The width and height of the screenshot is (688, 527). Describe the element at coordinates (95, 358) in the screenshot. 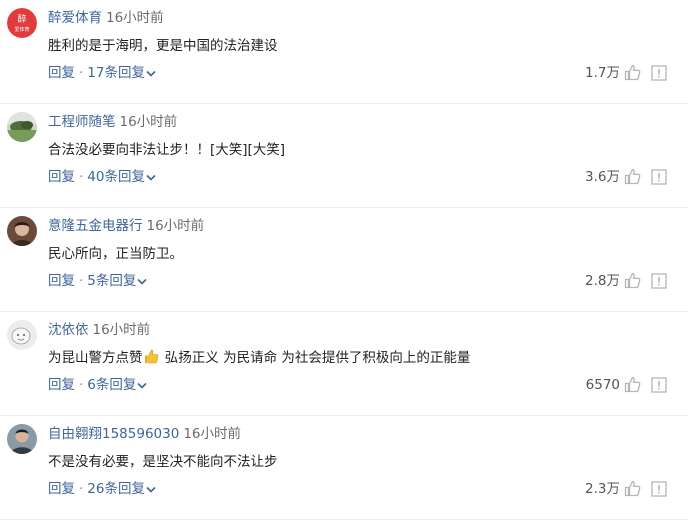

I see `comment-text-part: 为昆山警方点赞` at that location.